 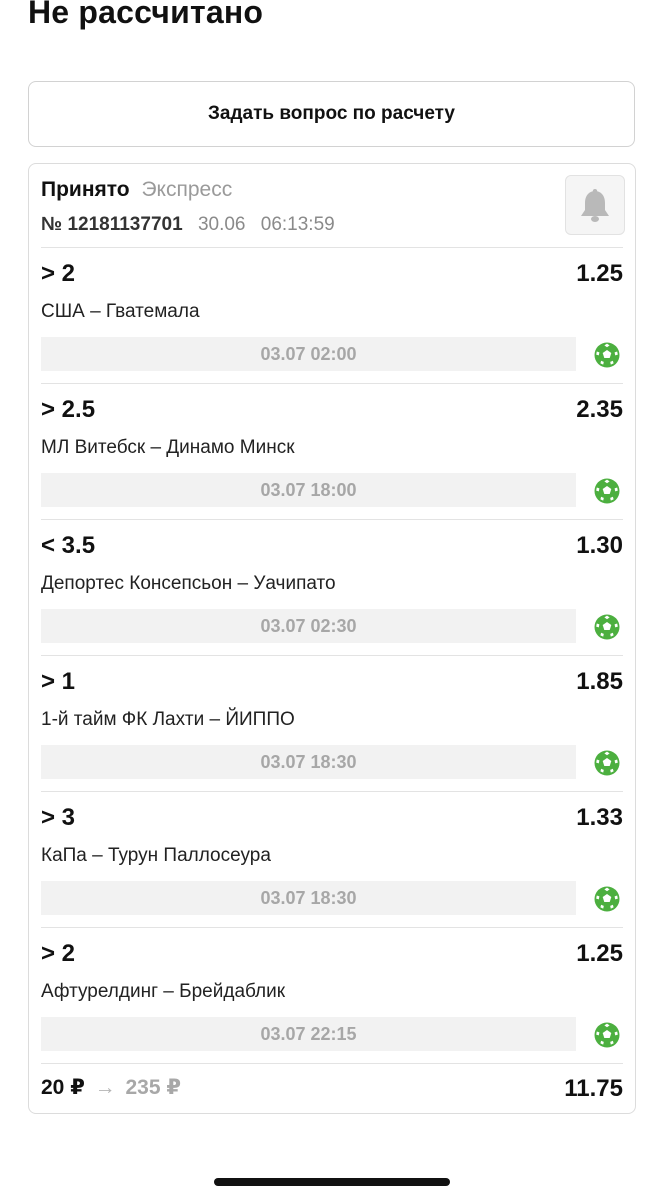 I want to click on event-odds: 2.35, so click(x=599, y=409).